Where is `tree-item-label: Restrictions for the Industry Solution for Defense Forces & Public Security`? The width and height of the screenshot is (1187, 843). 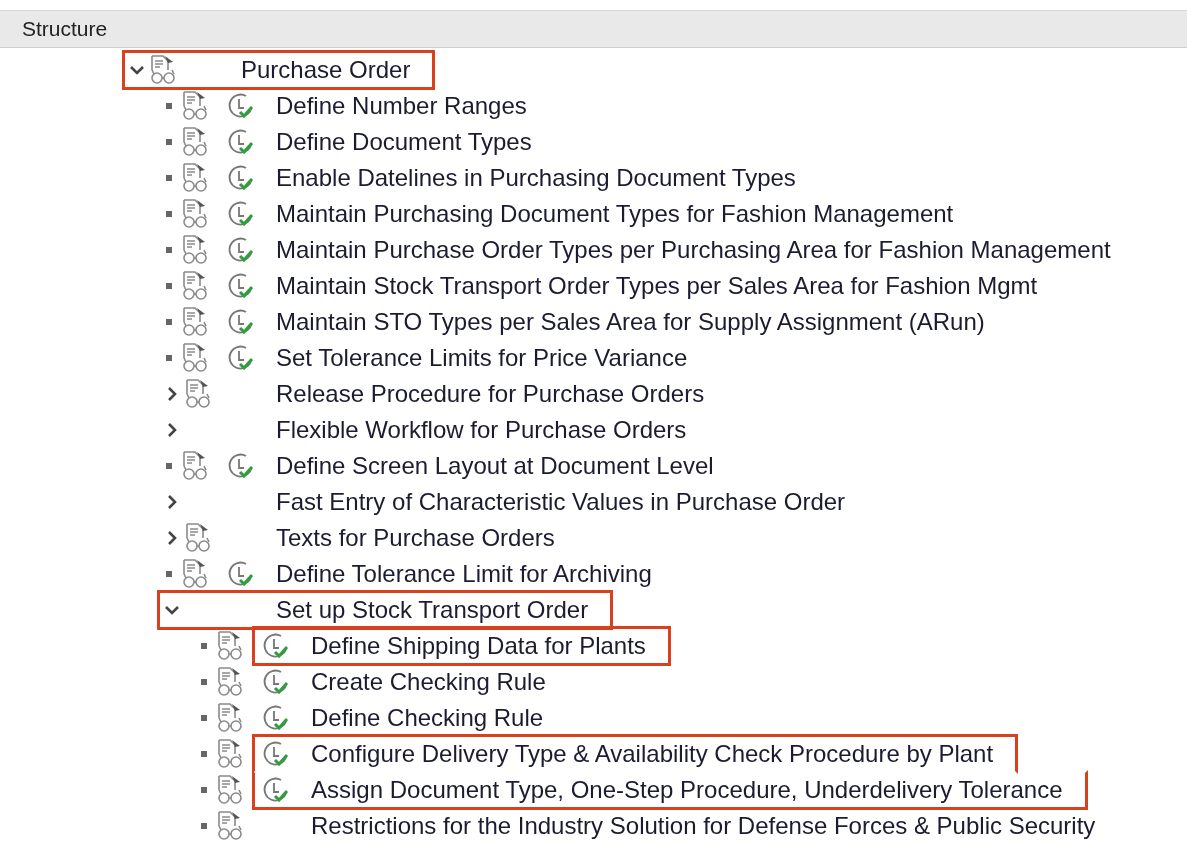
tree-item-label: Restrictions for the Industry Solution for Defense Forces & Public Security is located at coordinates (703, 826).